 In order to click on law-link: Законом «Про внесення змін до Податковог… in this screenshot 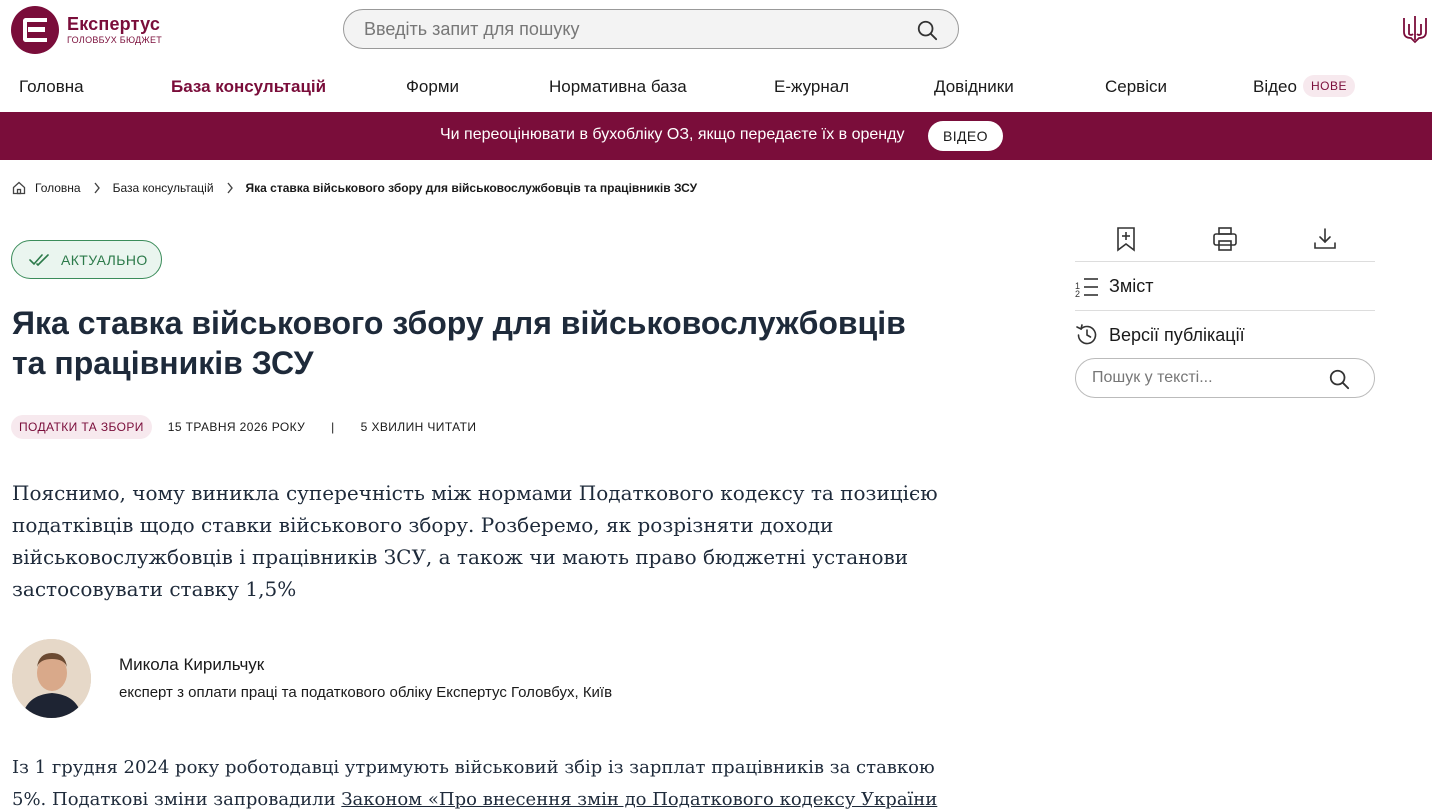, I will do `click(639, 799)`.